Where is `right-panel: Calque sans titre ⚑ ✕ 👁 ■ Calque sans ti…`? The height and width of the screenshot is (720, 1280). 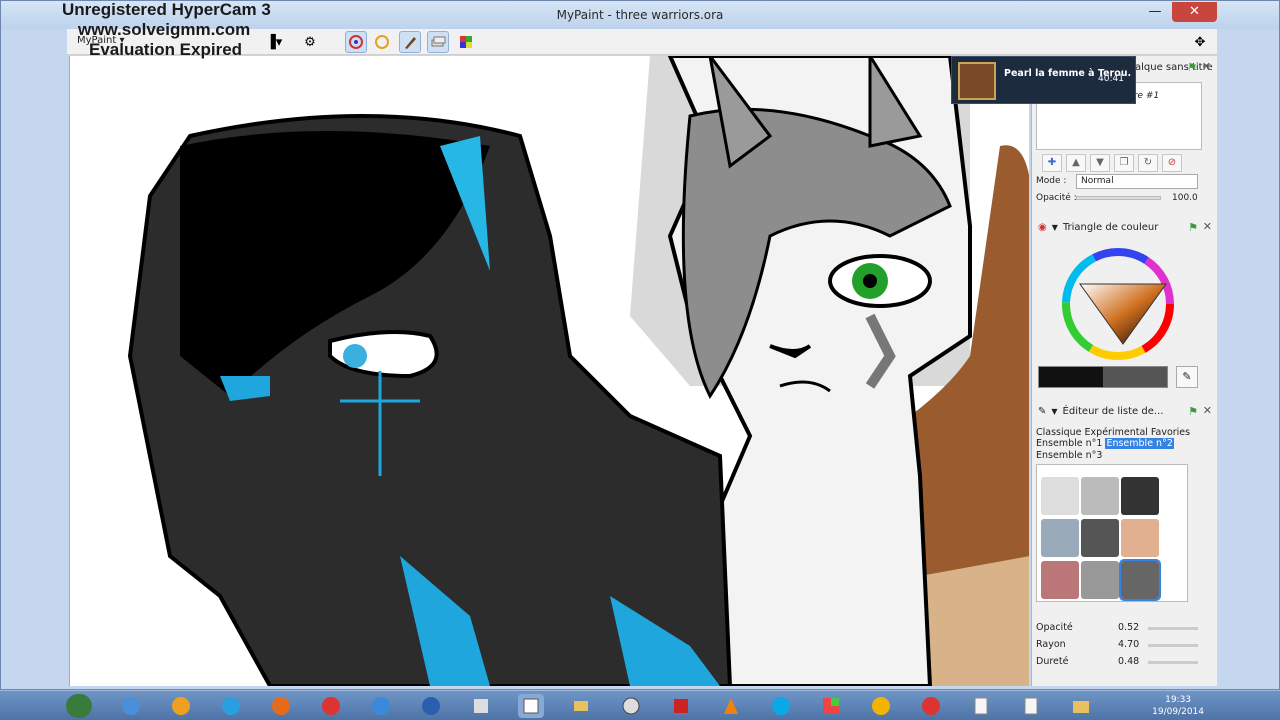
right-panel: Calque sans titre ⚑ ✕ 👁 ■ Calque sans ti… is located at coordinates (1124, 371).